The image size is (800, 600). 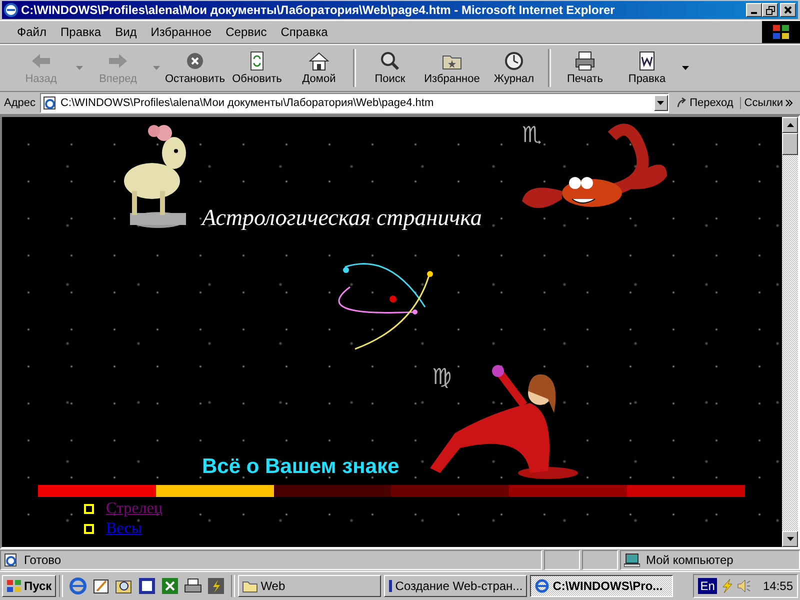 What do you see at coordinates (754, 10) in the screenshot?
I see `minimize-button` at bounding box center [754, 10].